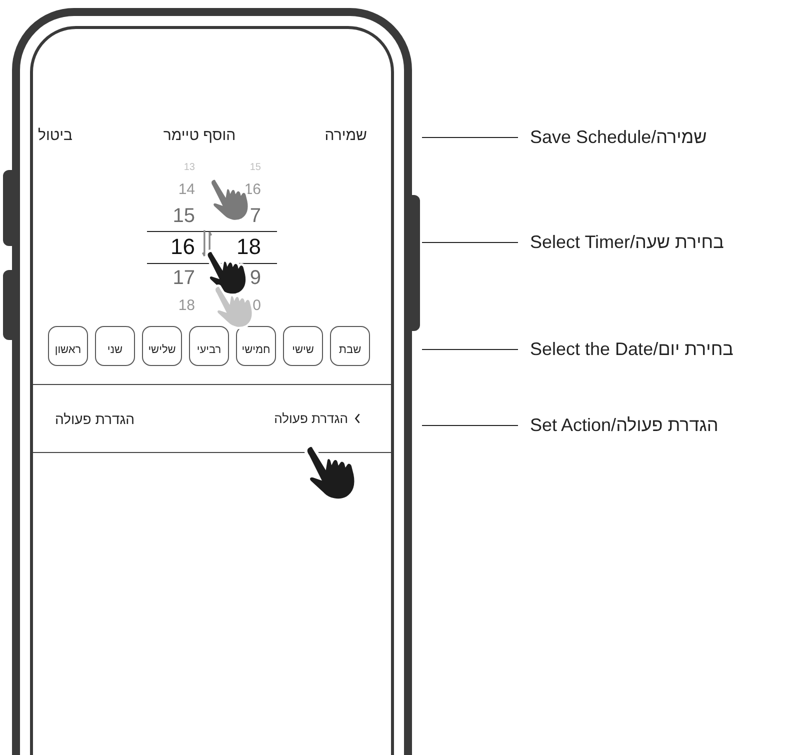  What do you see at coordinates (350, 346) in the screenshot?
I see `day-button: שבת` at bounding box center [350, 346].